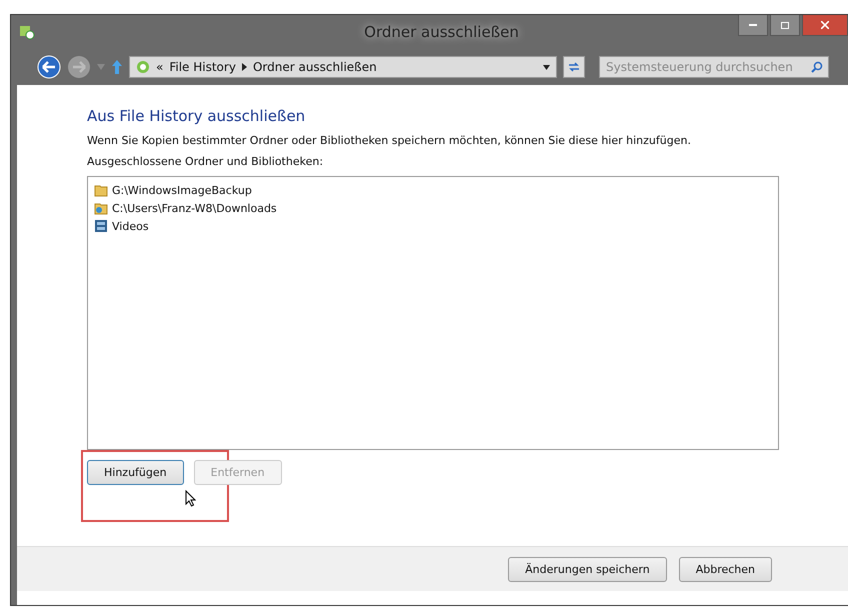 The height and width of the screenshot is (614, 848). What do you see at coordinates (205, 161) in the screenshot?
I see `list-label: Ausgeschlossene Ordner und Bibliotheken:` at bounding box center [205, 161].